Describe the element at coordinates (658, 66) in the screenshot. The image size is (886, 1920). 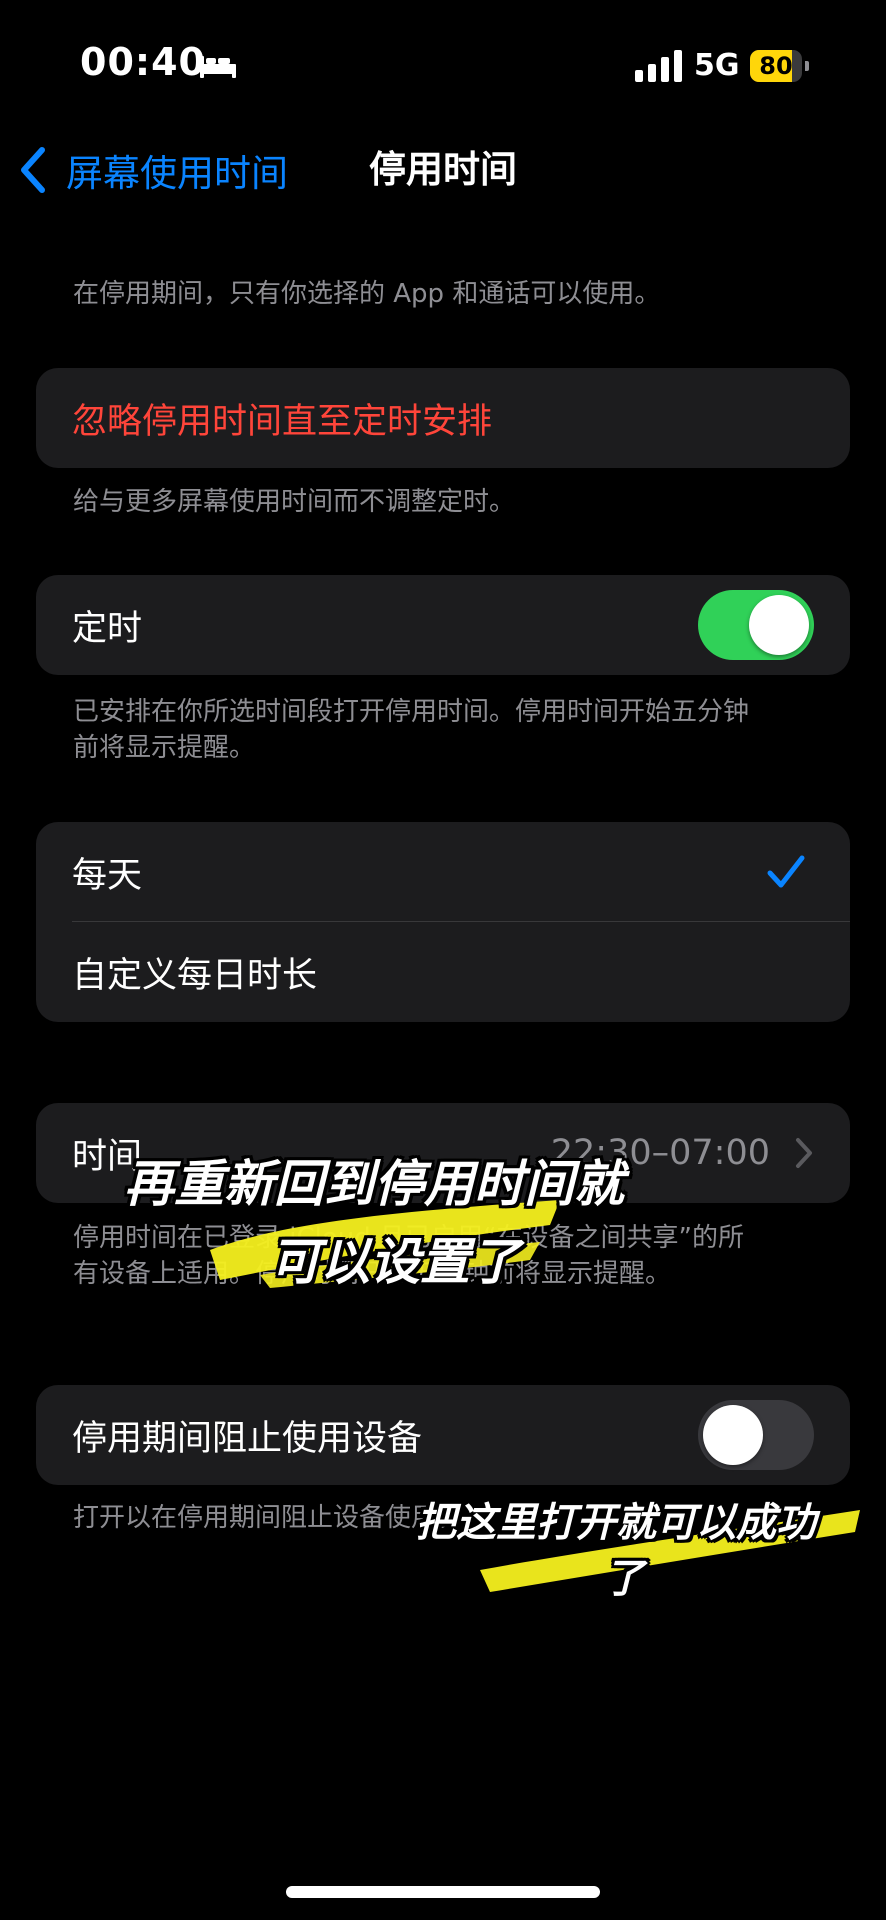
I see `cellular-signal-icon` at that location.